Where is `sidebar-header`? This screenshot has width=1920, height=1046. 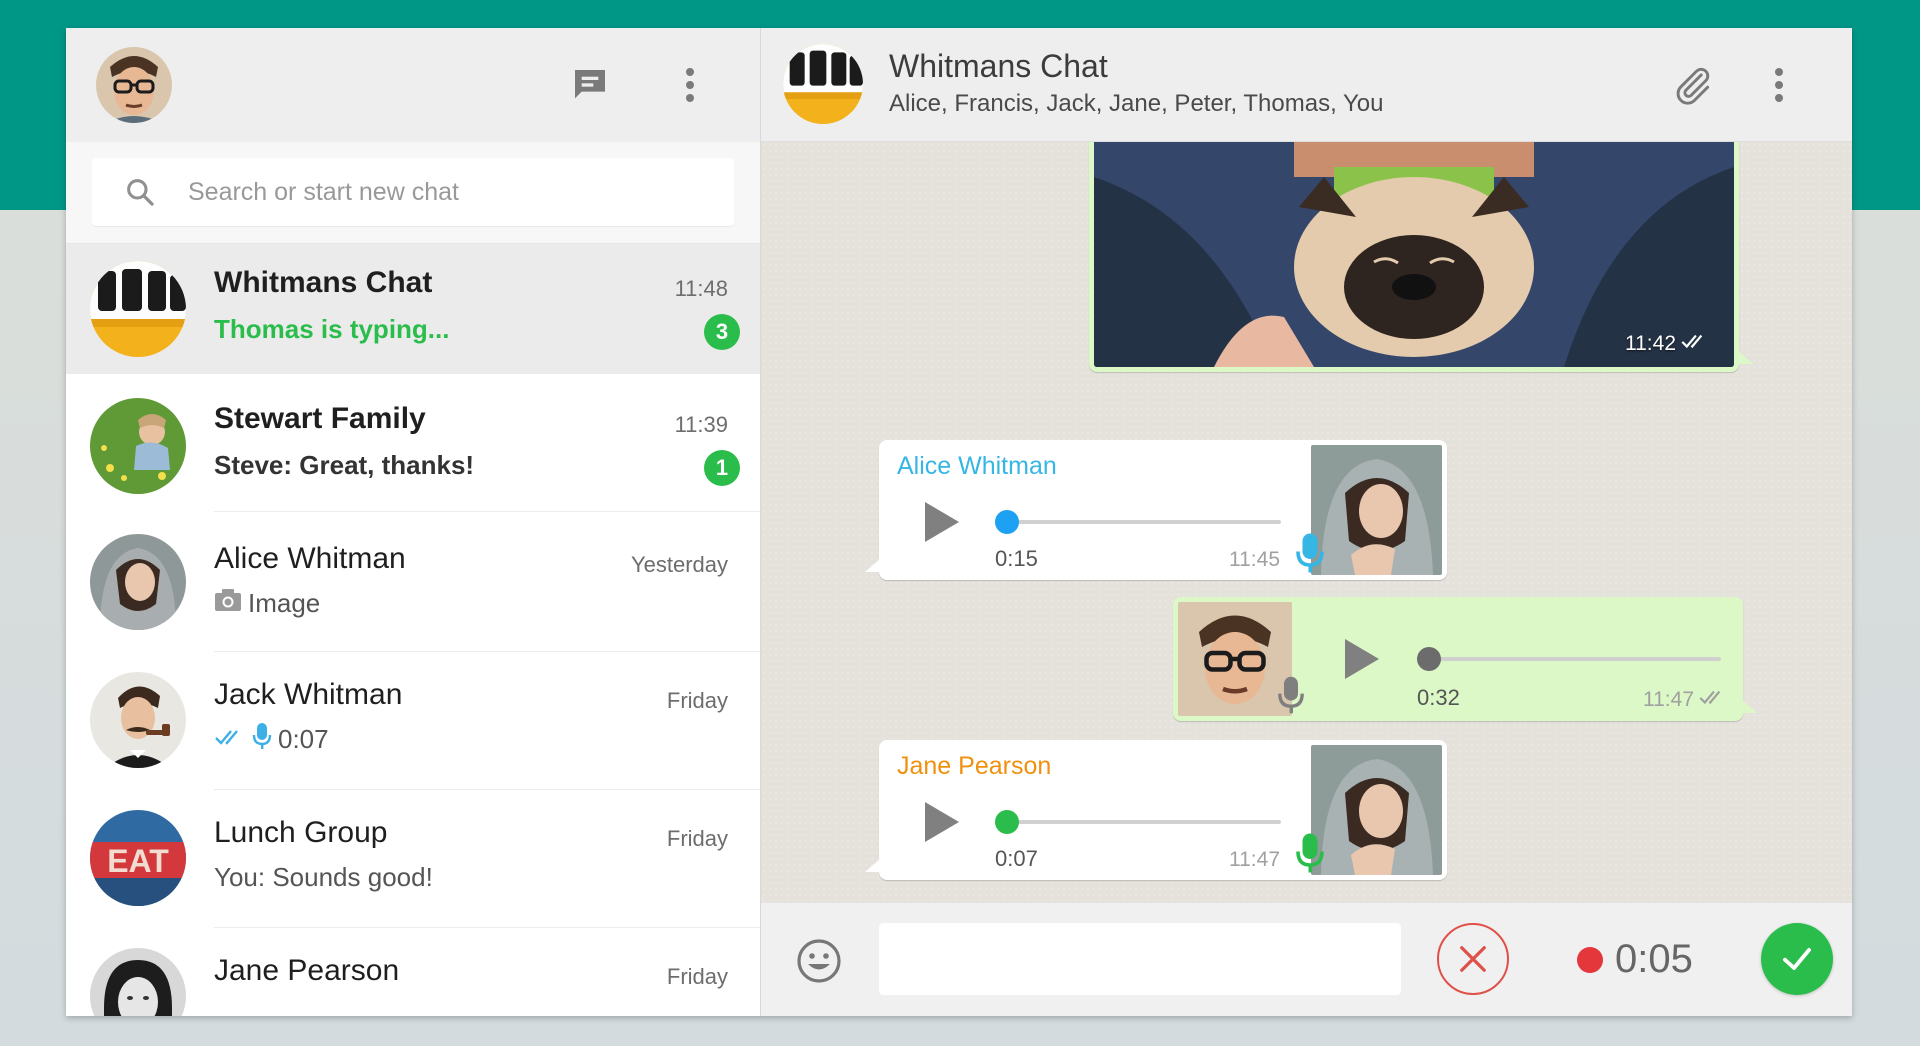 sidebar-header is located at coordinates (413, 85).